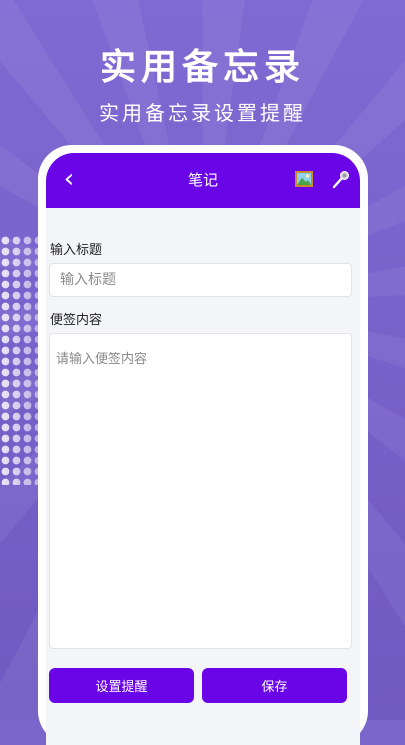  I want to click on content-label: 便签内容, so click(76, 320).